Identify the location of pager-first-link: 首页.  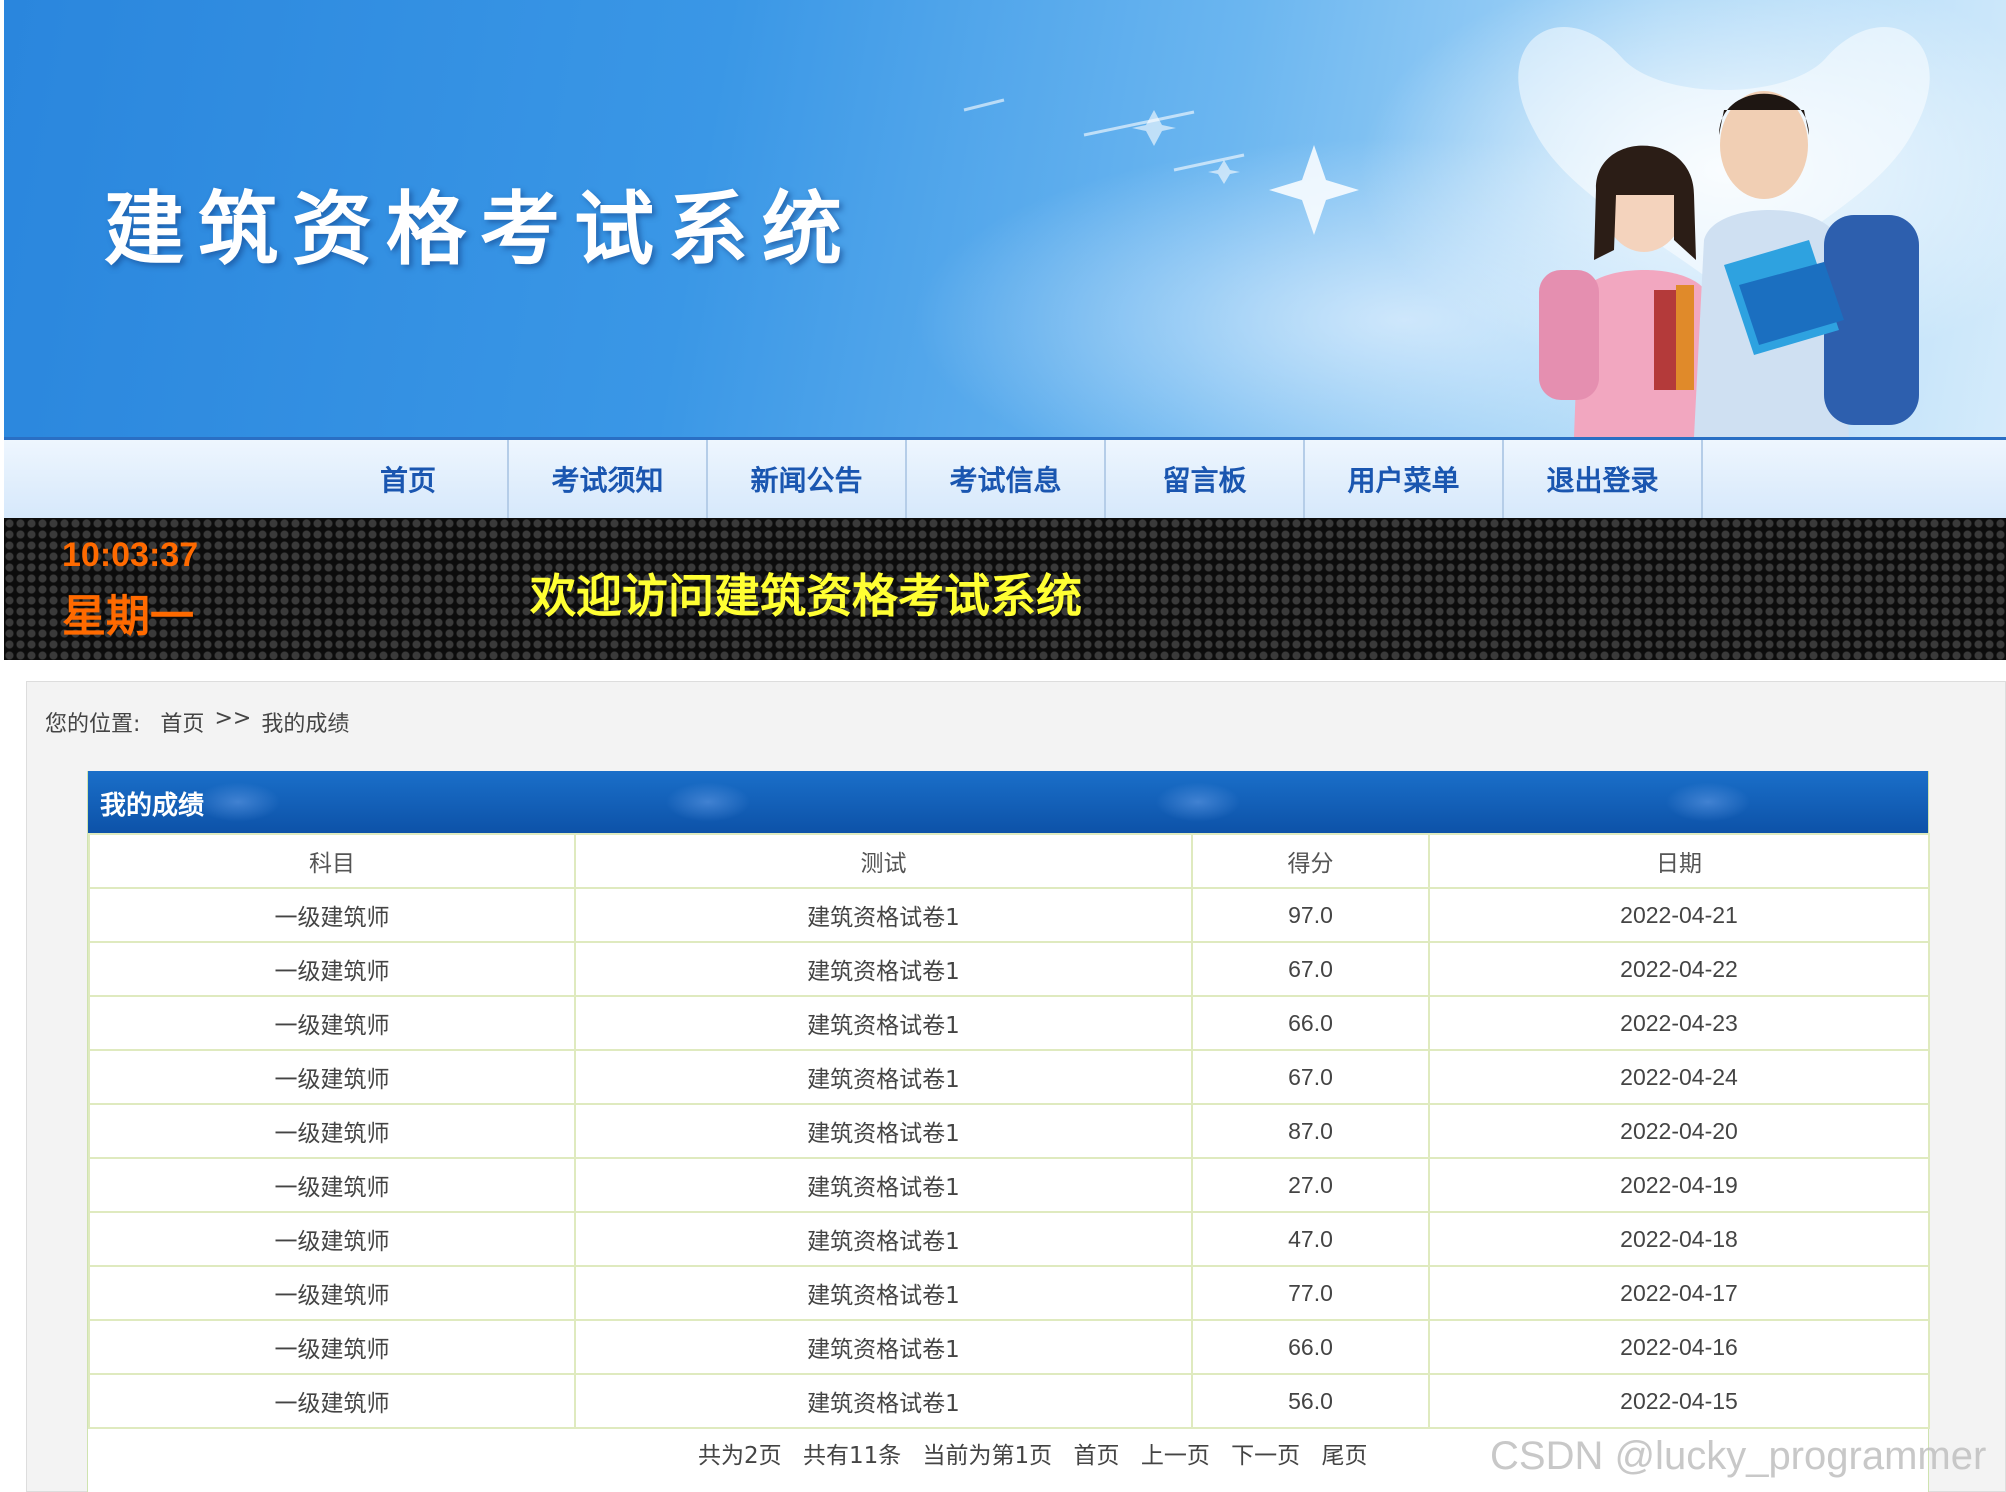
(1097, 1456).